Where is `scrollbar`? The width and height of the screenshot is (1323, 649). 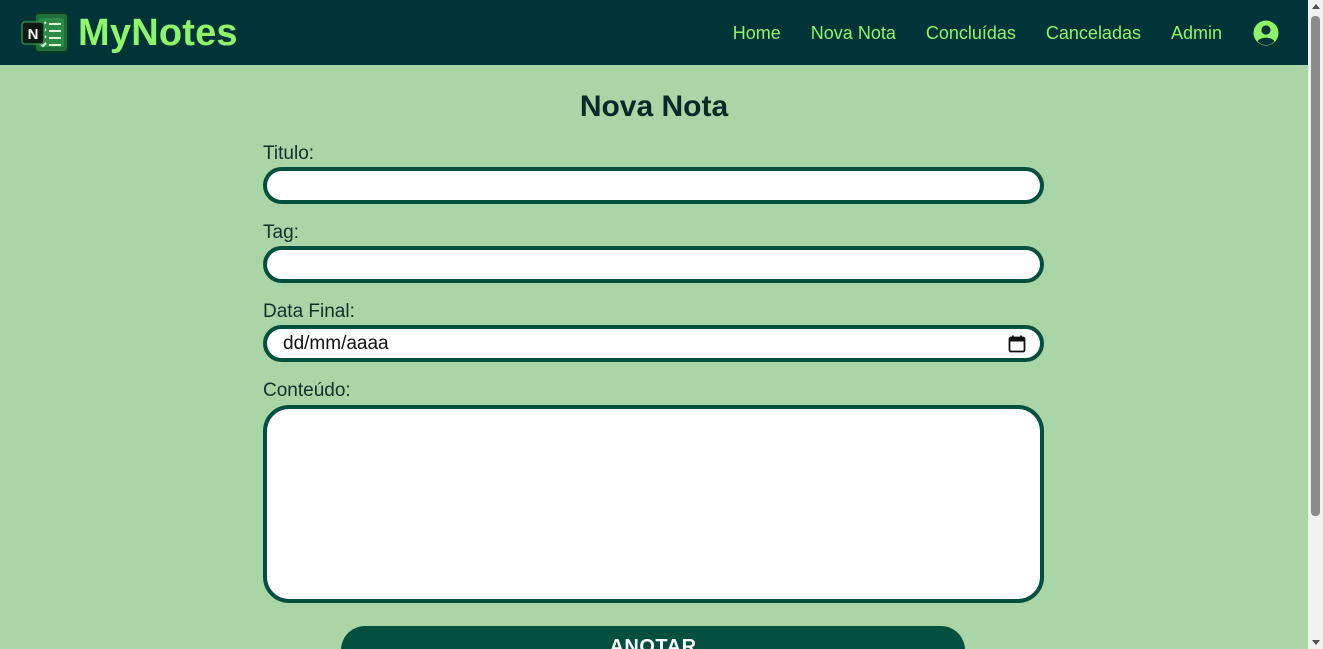 scrollbar is located at coordinates (1315, 324).